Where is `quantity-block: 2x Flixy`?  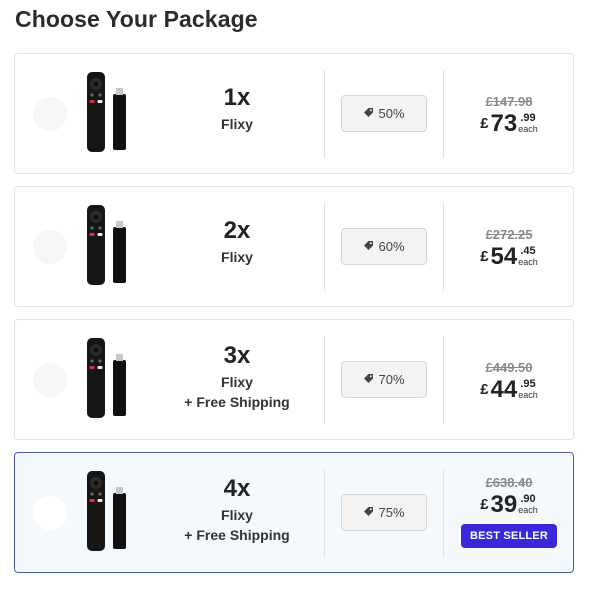
quantity-block: 2x Flixy is located at coordinates (237, 242).